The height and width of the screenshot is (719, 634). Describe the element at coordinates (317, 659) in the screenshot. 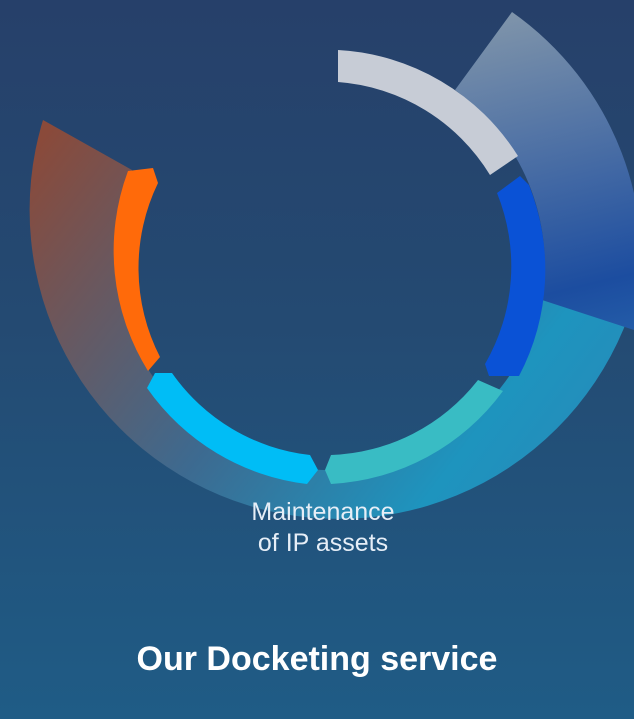

I see `page-title: Our Docketing service` at that location.